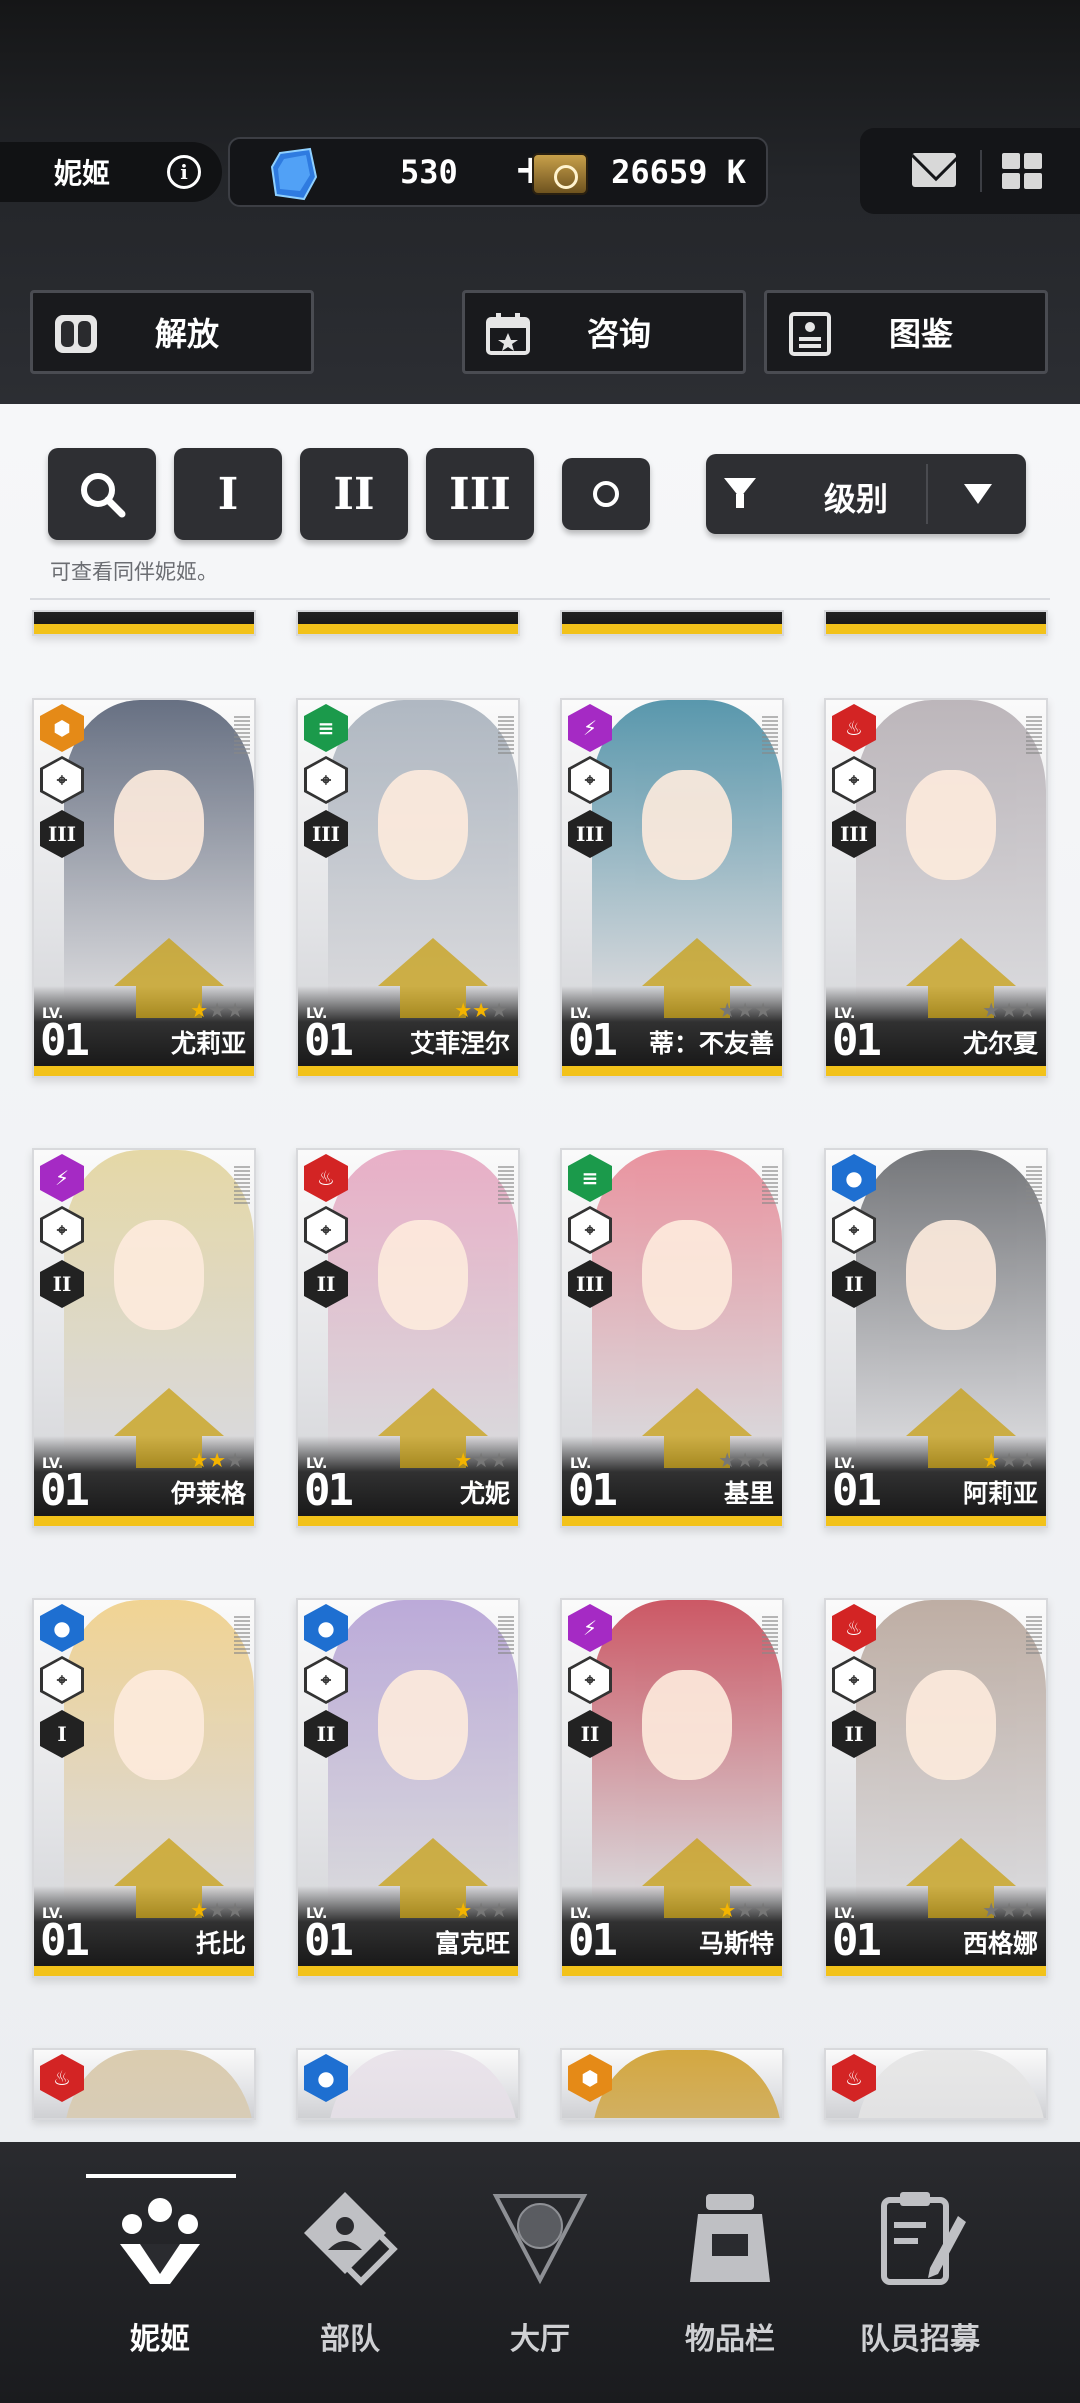 Image resolution: width=1080 pixels, height=2403 pixels. What do you see at coordinates (672, 888) in the screenshot?
I see `character-card: ⚡ ⌖ III ★★★ LV. 01 蒂：不友善` at bounding box center [672, 888].